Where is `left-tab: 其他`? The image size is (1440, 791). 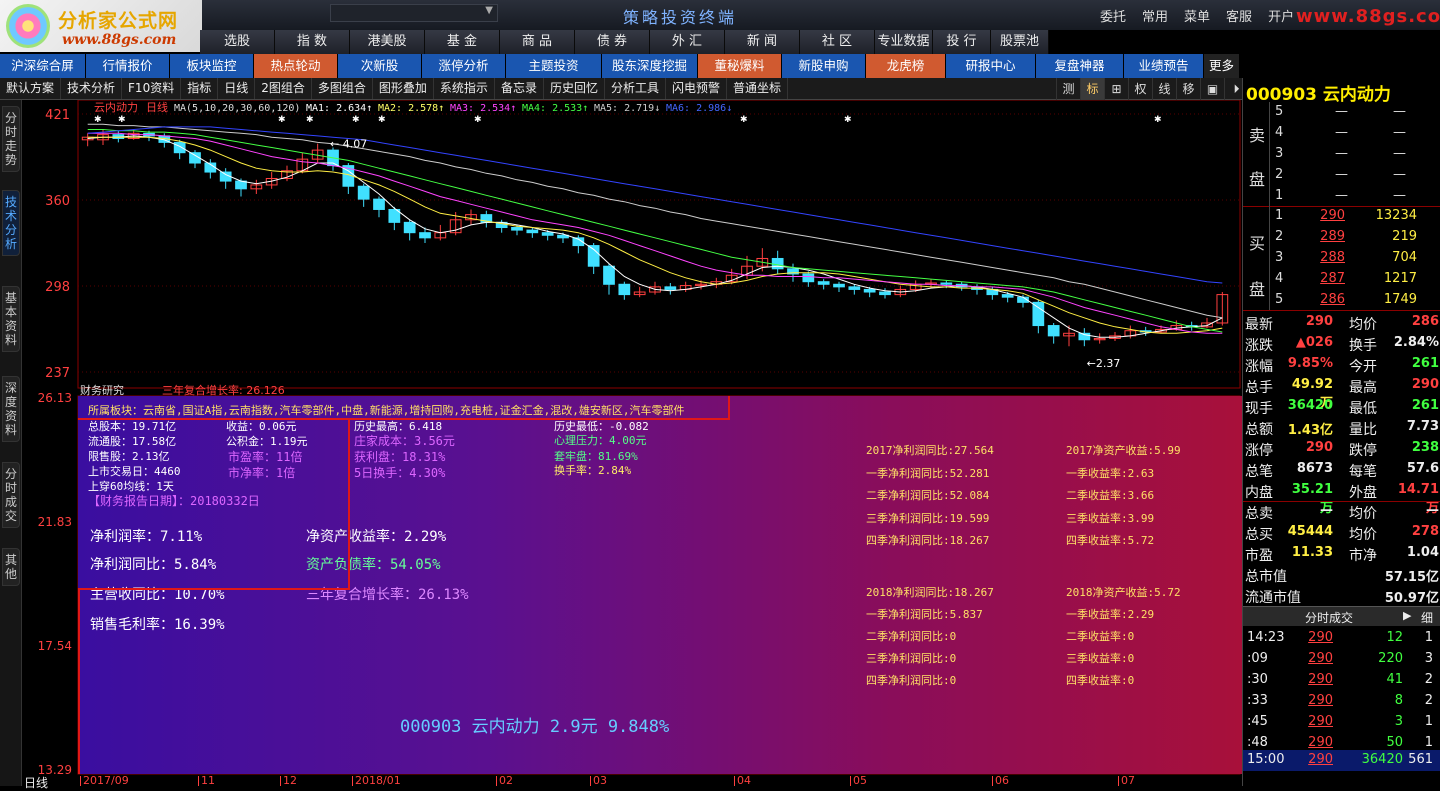
left-tab: 其他 is located at coordinates (11, 567).